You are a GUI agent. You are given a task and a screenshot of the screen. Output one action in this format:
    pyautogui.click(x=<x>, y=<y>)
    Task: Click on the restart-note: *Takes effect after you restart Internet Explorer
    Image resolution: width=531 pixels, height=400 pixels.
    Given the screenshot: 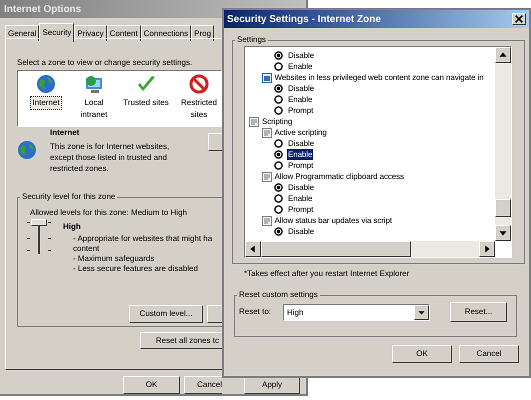 What is the action you would take?
    pyautogui.click(x=327, y=274)
    